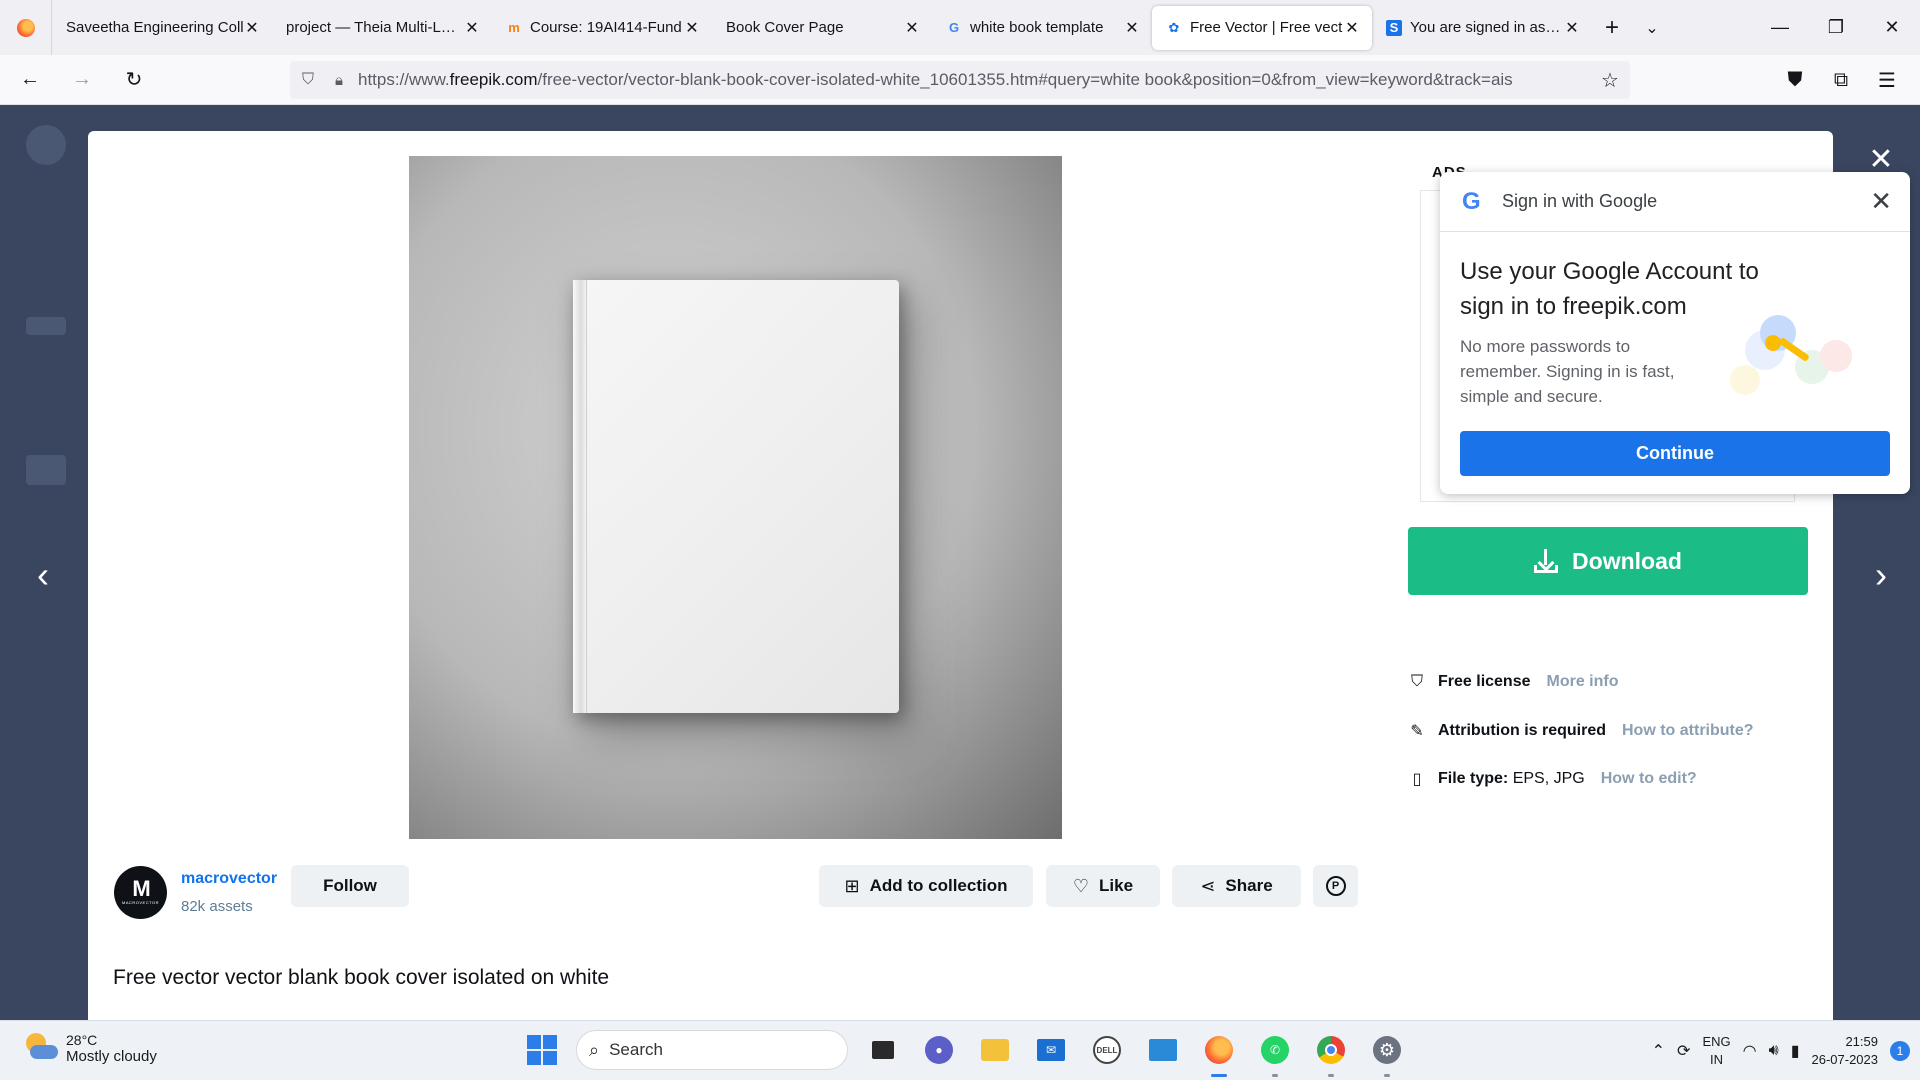 This screenshot has height=1080, width=1920. What do you see at coordinates (606, 27) in the screenshot?
I see `tab-title: Course: 19AI414-Fund` at bounding box center [606, 27].